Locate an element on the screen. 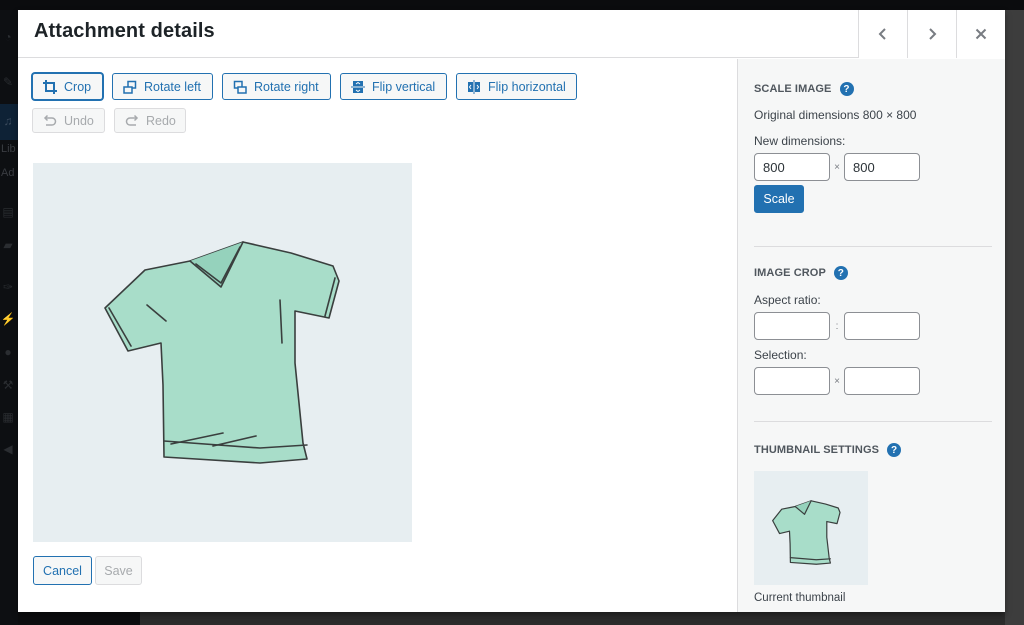  thumbnail-settings-title: Thumbnail Settings is located at coordinates (817, 450).